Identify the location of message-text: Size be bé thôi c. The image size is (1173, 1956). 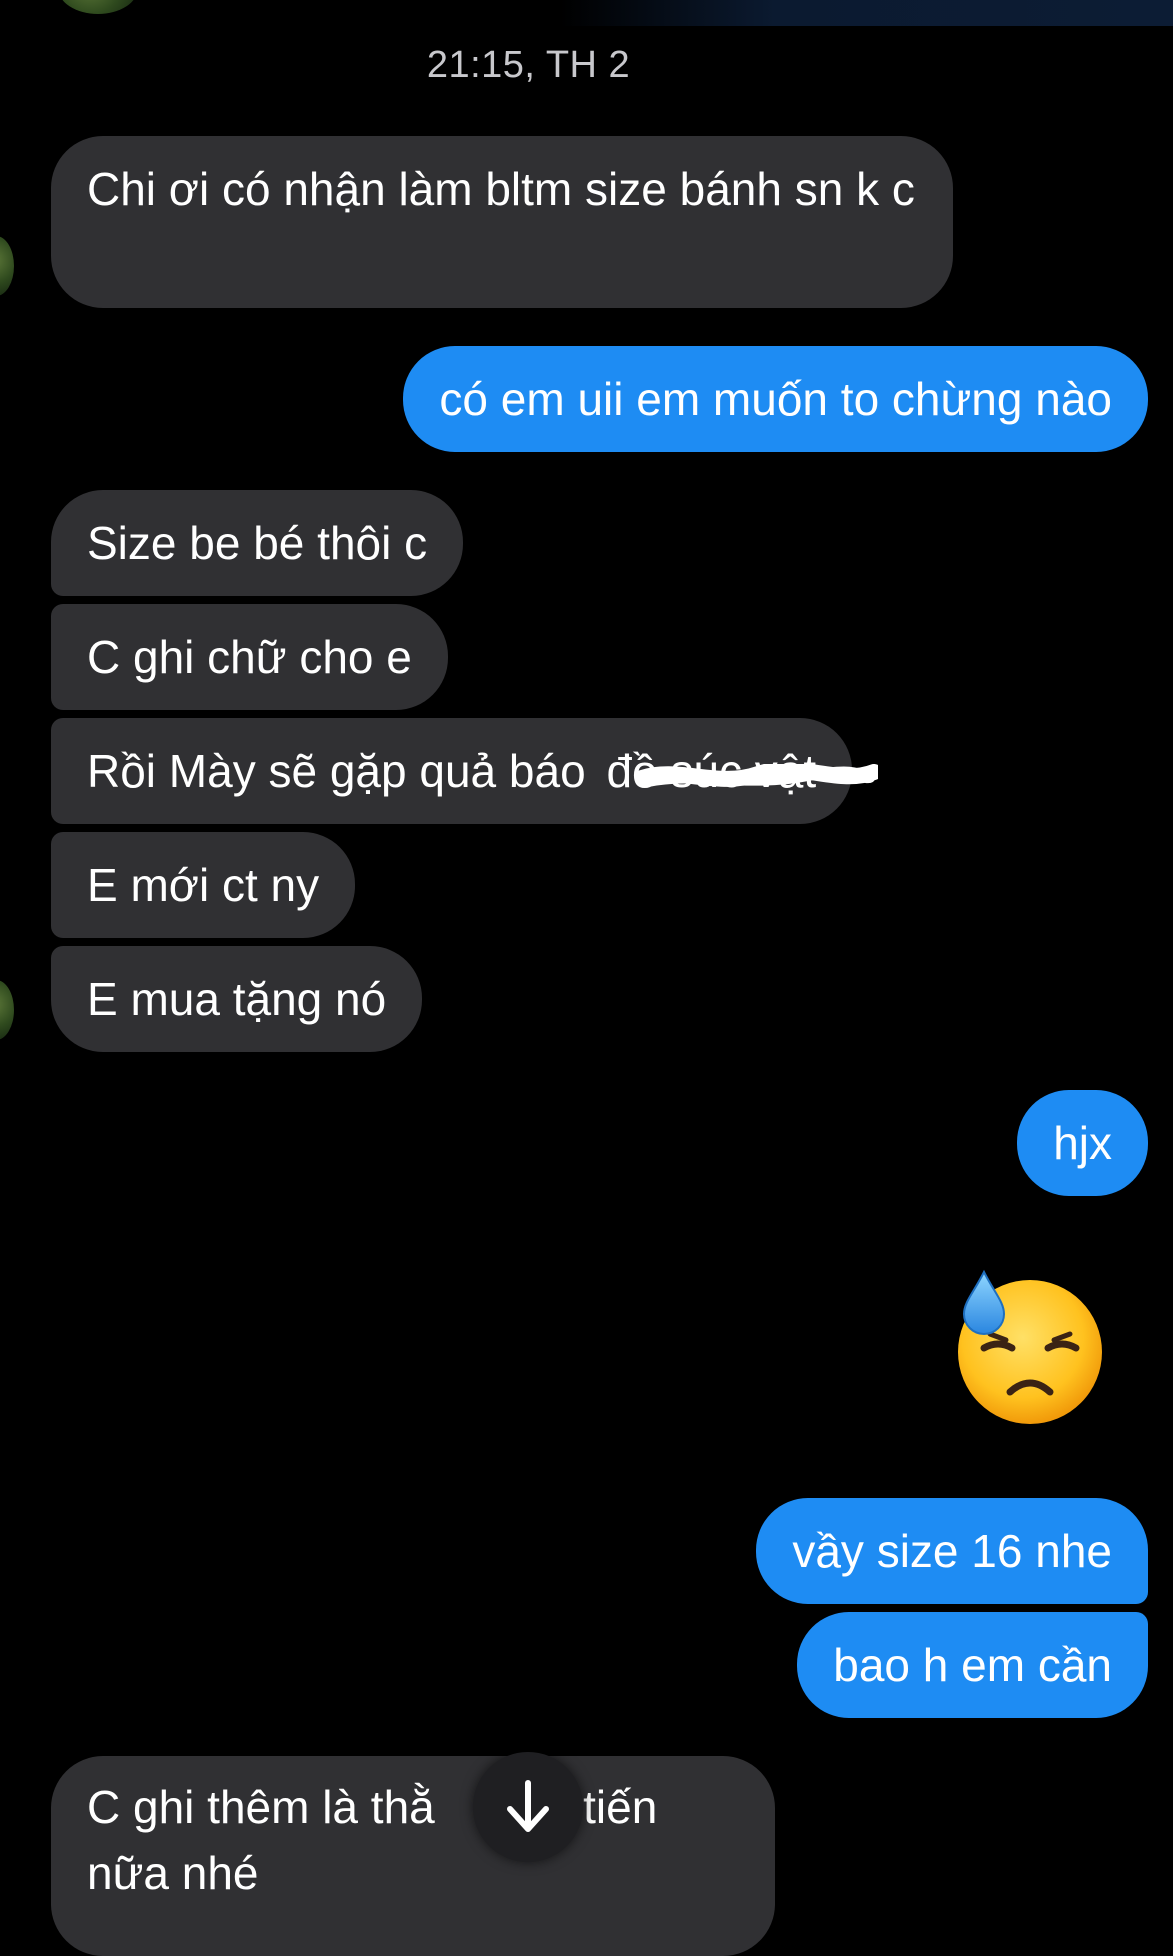
(257, 543).